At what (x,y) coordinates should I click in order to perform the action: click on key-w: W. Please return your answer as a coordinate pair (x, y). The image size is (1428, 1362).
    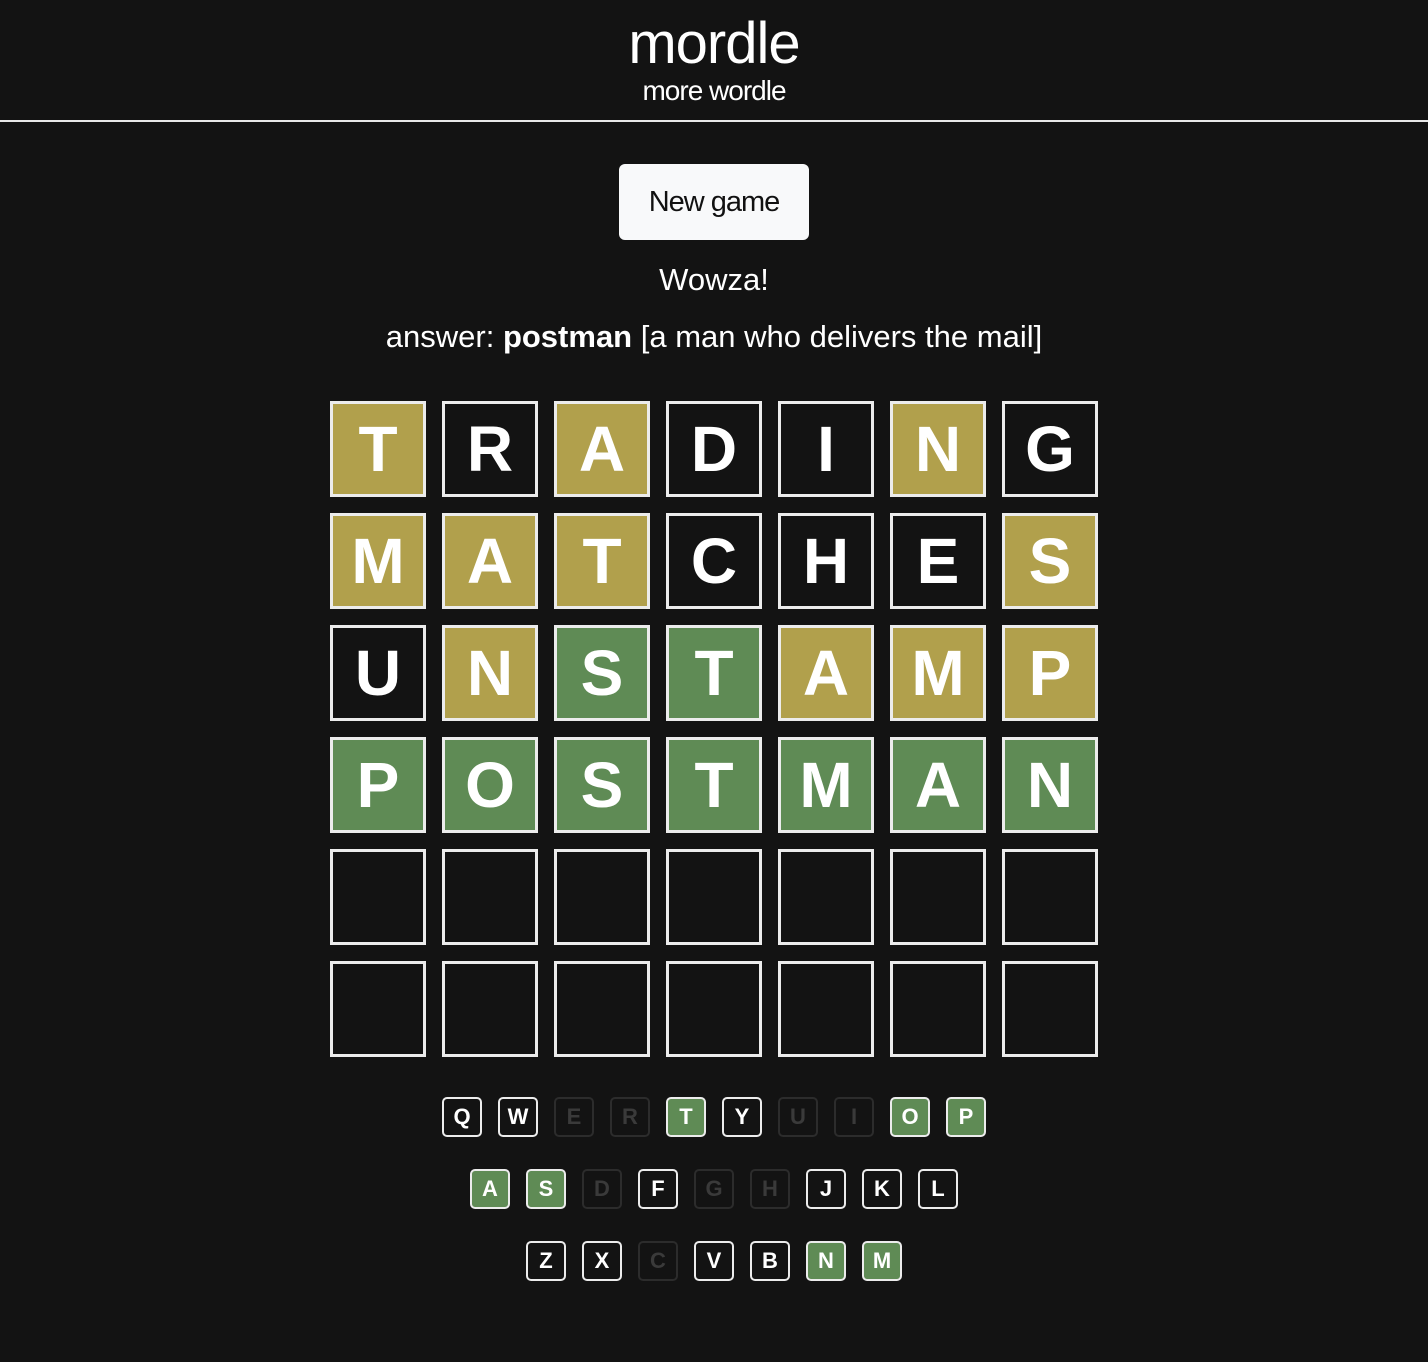
    Looking at the image, I should click on (518, 1117).